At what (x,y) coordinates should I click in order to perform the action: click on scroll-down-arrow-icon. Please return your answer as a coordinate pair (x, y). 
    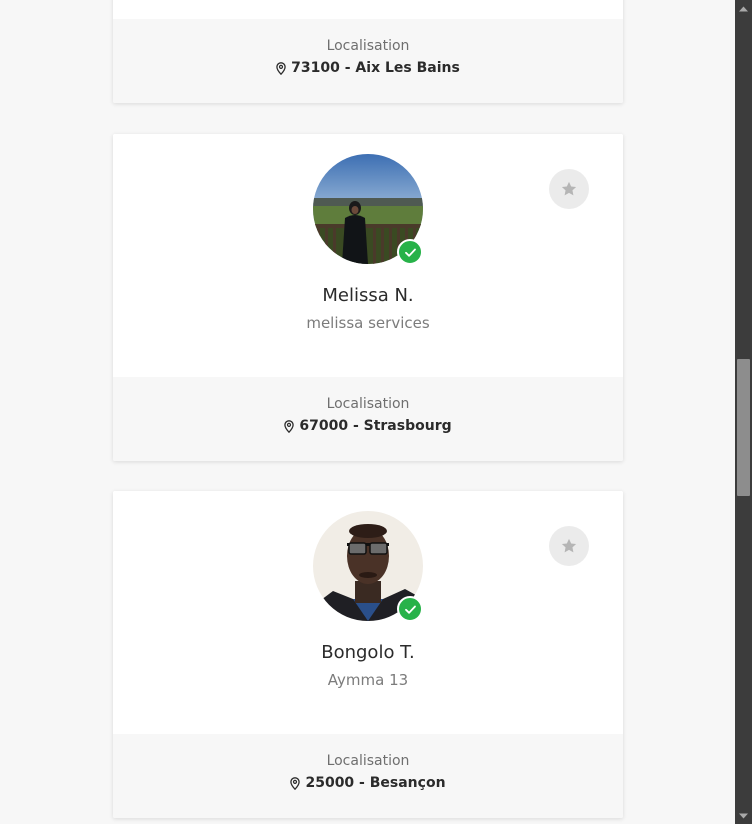
    Looking at the image, I should click on (743, 815).